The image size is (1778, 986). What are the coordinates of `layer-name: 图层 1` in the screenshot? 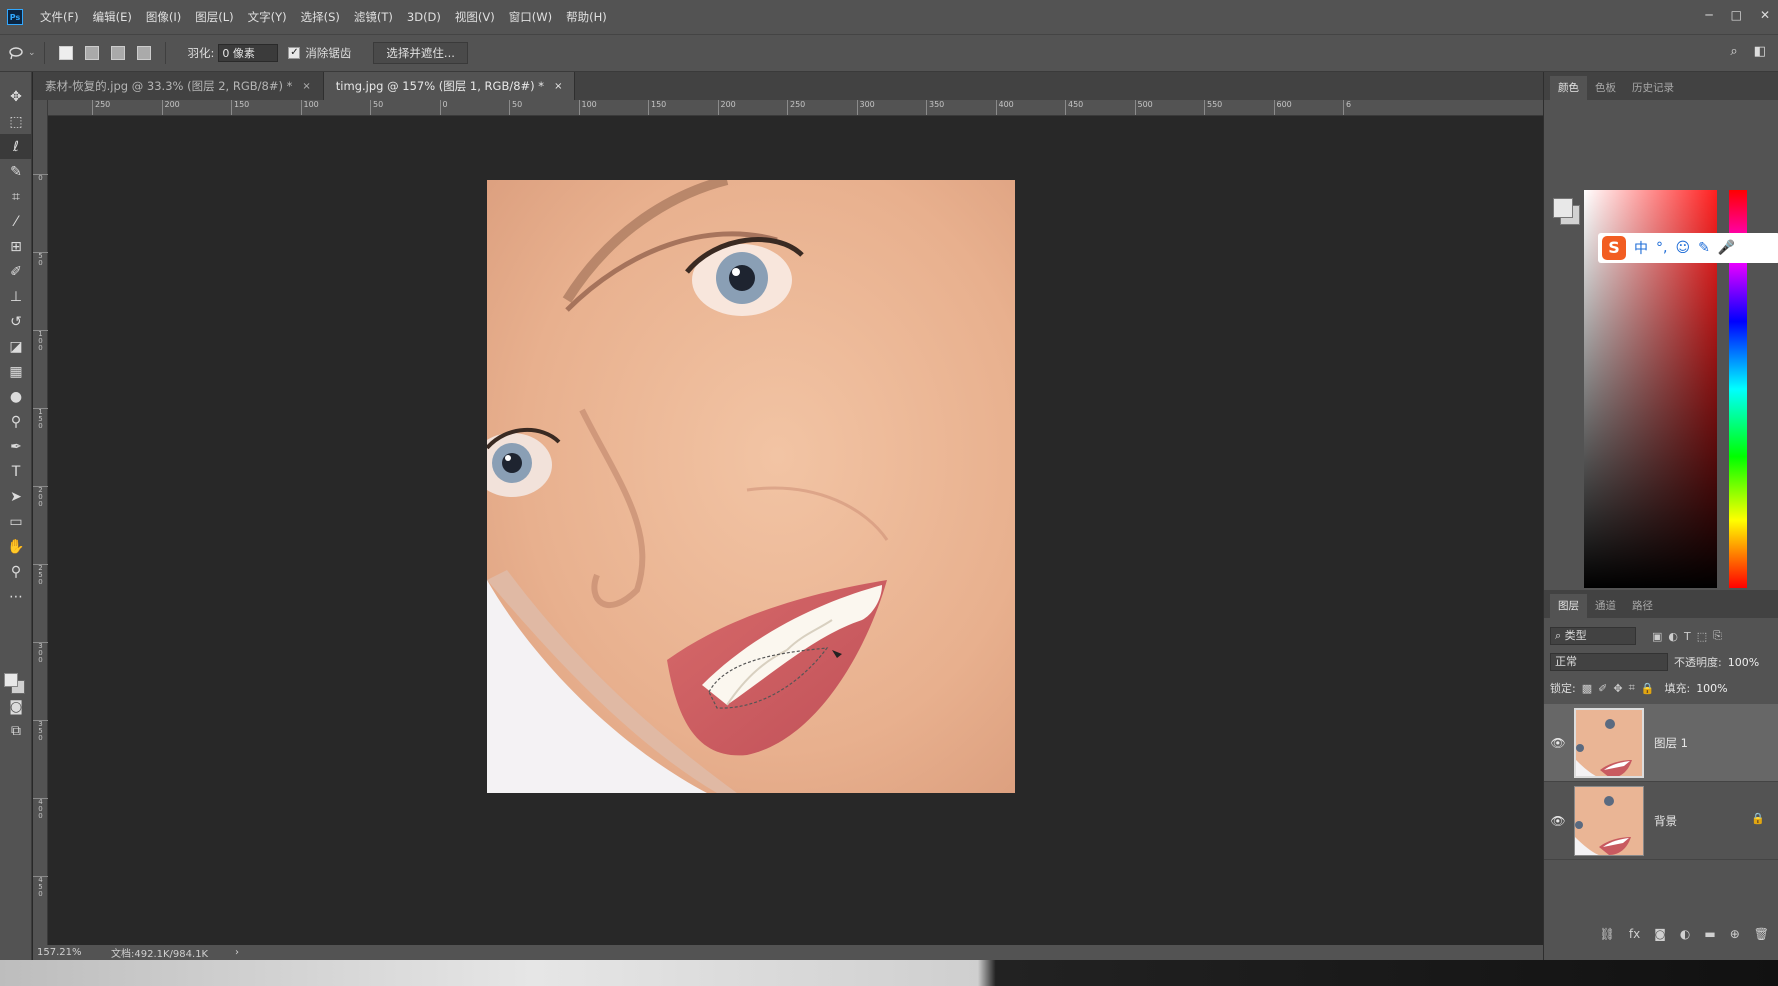 It's located at (1671, 743).